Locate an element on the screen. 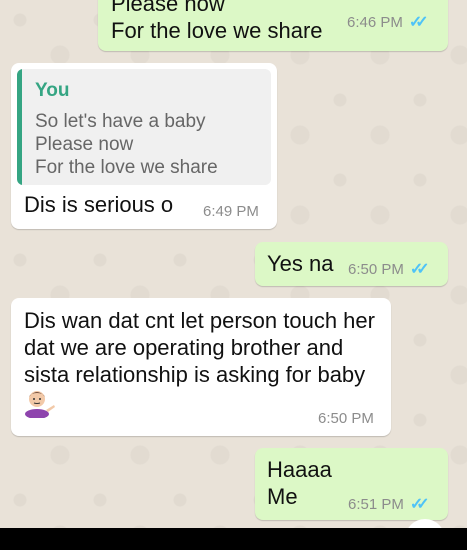  message-meta: 6:49 PM is located at coordinates (231, 211).